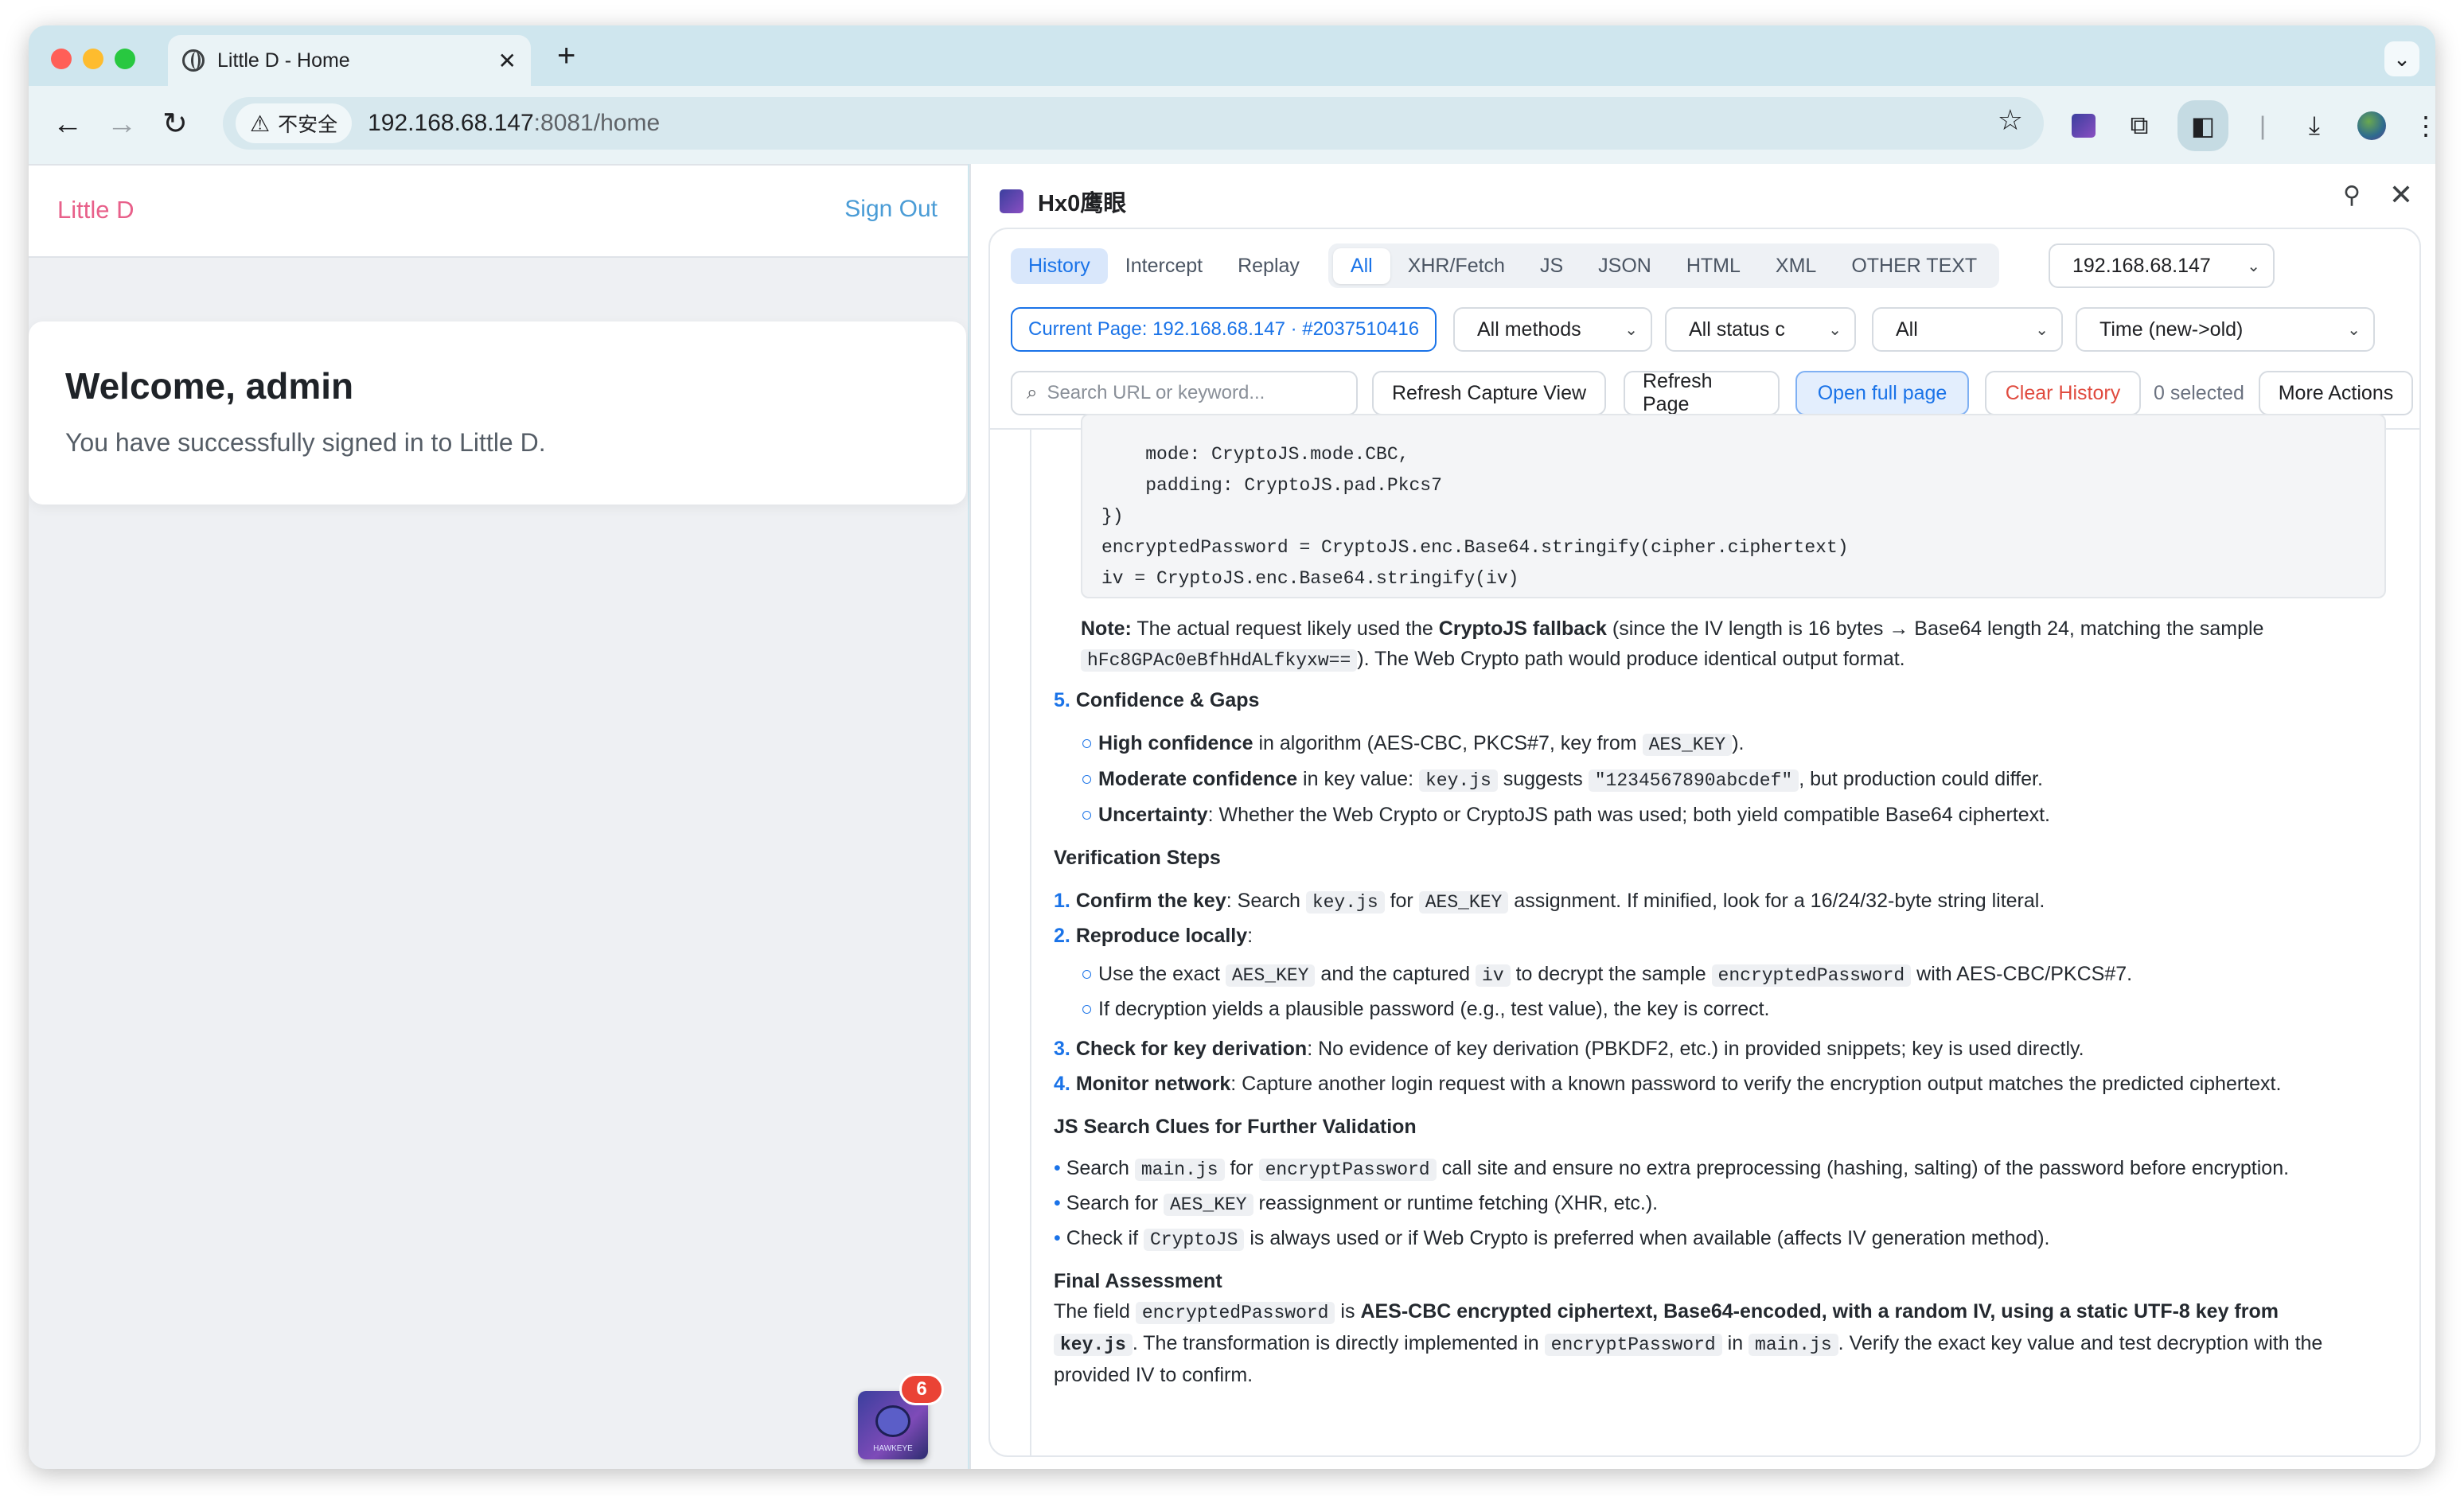  I want to click on tab-close-icon: ✕, so click(508, 61).